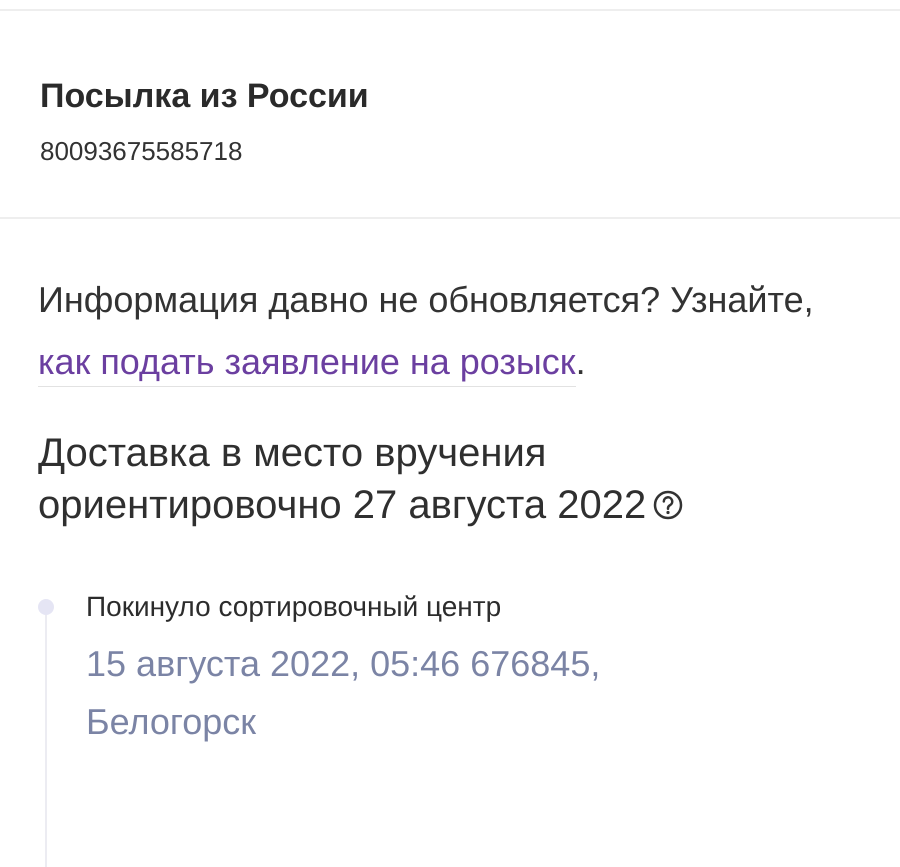  What do you see at coordinates (668, 505) in the screenshot?
I see `help-icon` at bounding box center [668, 505].